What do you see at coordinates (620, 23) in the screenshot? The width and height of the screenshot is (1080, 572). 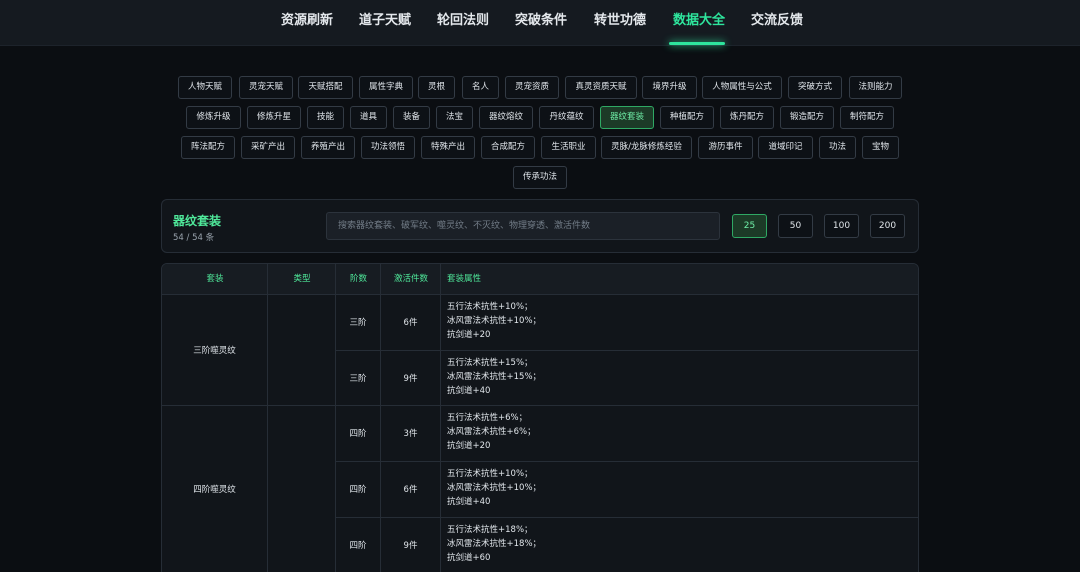 I see `nav-rebirth-merit: 转世功德` at bounding box center [620, 23].